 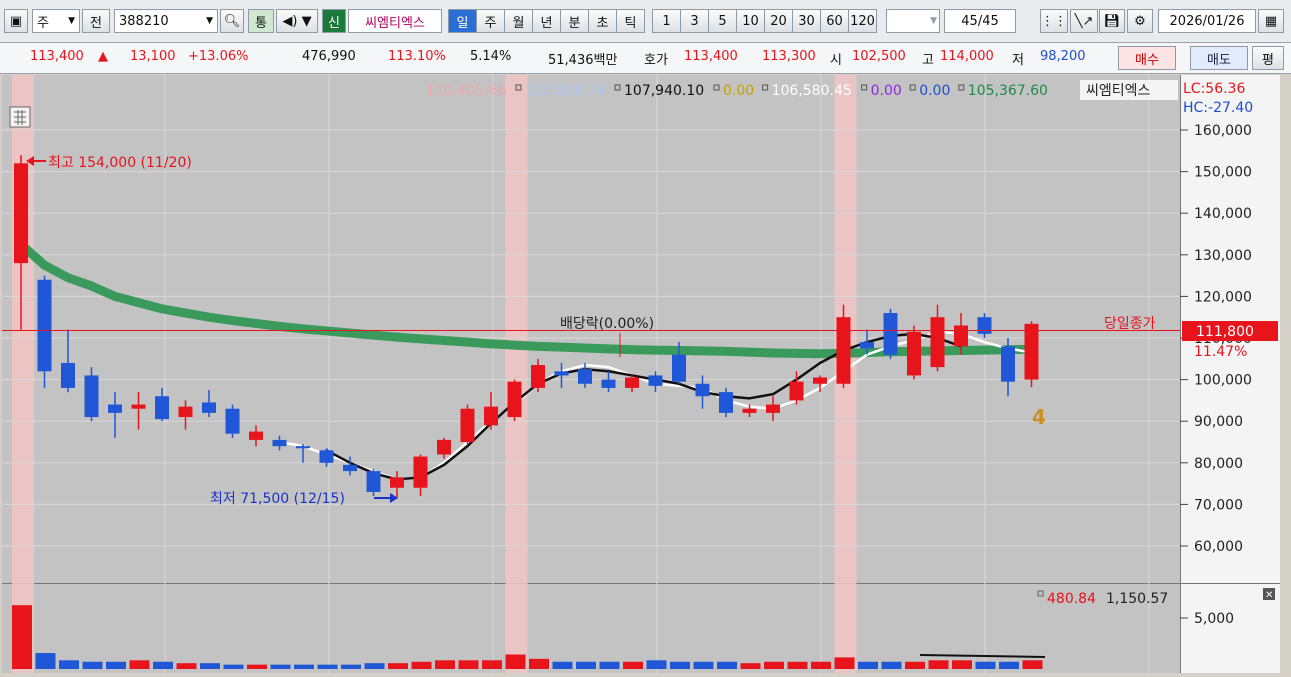 What do you see at coordinates (933, 21) in the screenshot?
I see `chevron-down-icon: ▼` at bounding box center [933, 21].